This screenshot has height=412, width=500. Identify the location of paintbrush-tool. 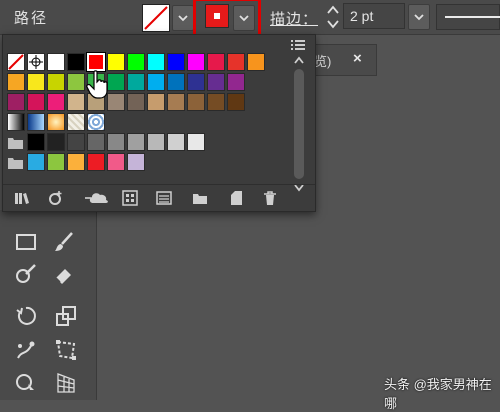
(64, 242).